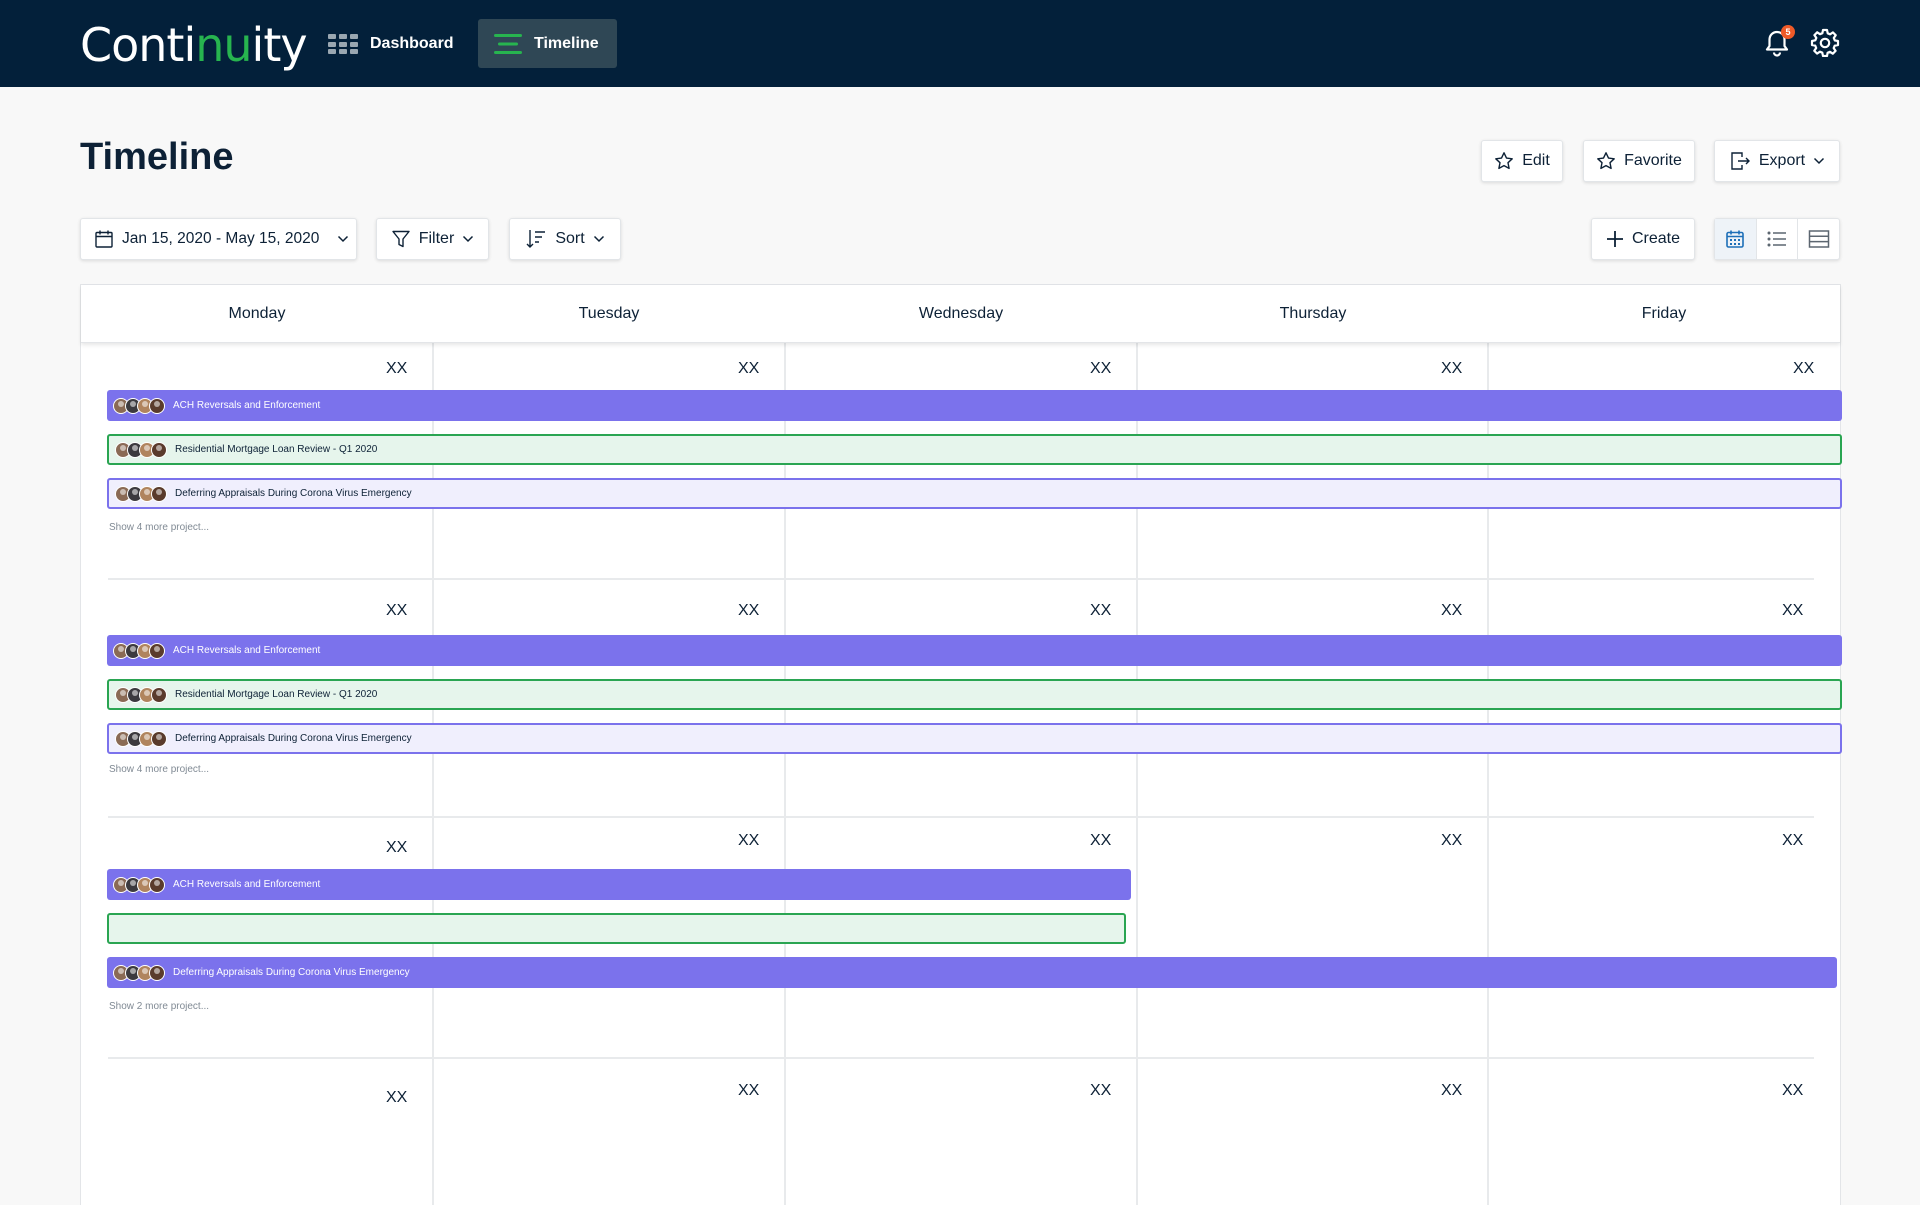  Describe the element at coordinates (536, 239) in the screenshot. I see `sort-icon` at that location.